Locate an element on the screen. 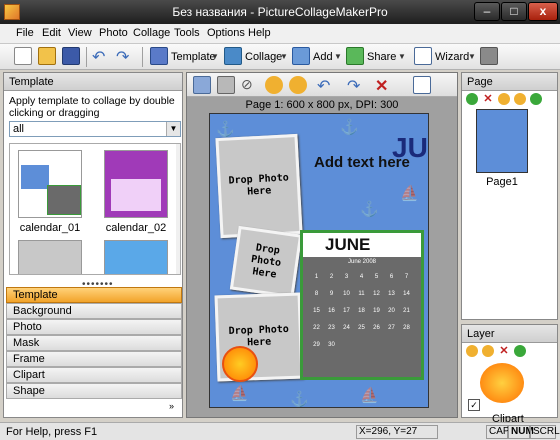 The width and height of the screenshot is (560, 440). menu-edit: Edit is located at coordinates (51, 33).